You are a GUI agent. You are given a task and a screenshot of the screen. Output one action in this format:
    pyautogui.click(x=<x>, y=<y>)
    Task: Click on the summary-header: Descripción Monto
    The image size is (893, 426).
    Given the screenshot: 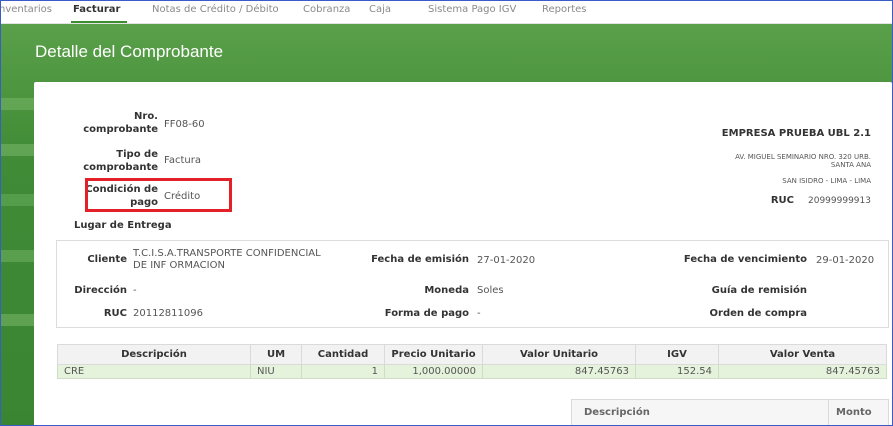 What is the action you would take?
    pyautogui.click(x=730, y=412)
    